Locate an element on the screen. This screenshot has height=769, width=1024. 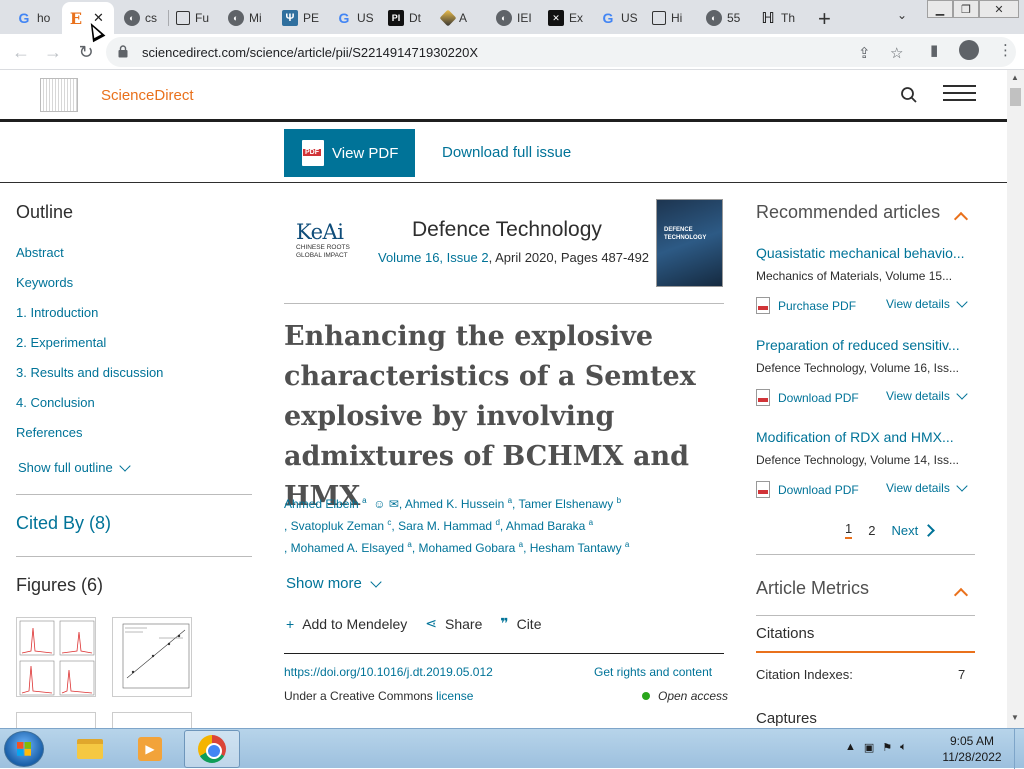
view-pdf-button: View PDF is located at coordinates (349, 153).